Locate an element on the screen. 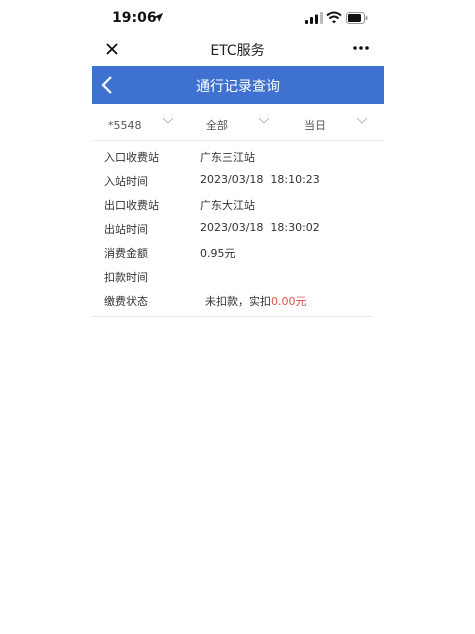  type-filter: 全部 is located at coordinates (241, 123).